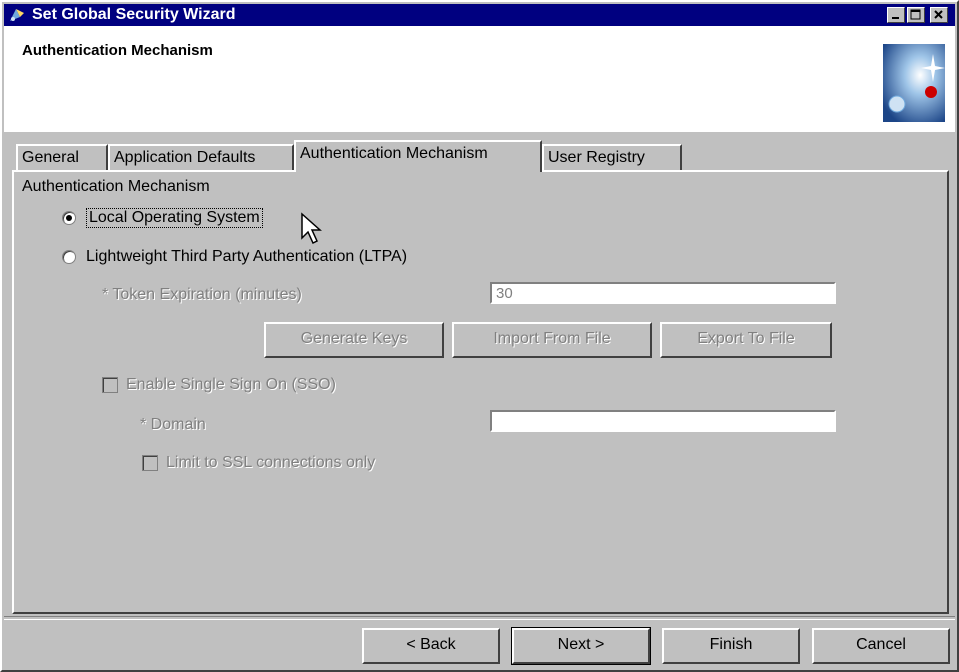 The image size is (959, 672). Describe the element at coordinates (596, 157) in the screenshot. I see `tab-label: User Registry` at that location.